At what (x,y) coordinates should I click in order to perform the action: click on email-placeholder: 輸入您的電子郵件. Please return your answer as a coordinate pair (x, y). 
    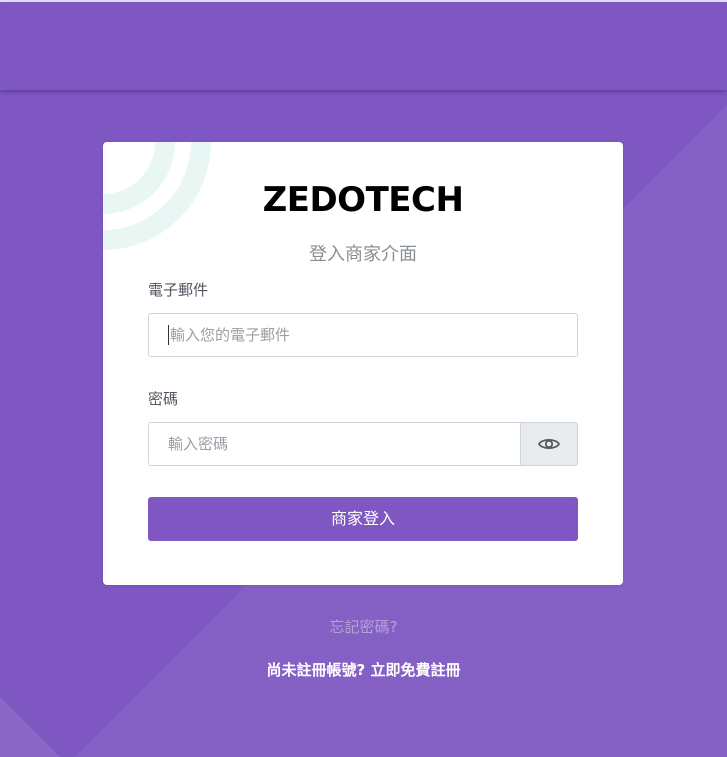
    Looking at the image, I should click on (230, 335).